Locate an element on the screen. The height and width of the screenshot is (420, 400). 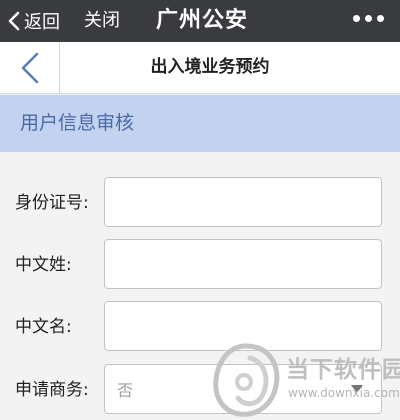
top-back-button: 返回 is located at coordinates (34, 21).